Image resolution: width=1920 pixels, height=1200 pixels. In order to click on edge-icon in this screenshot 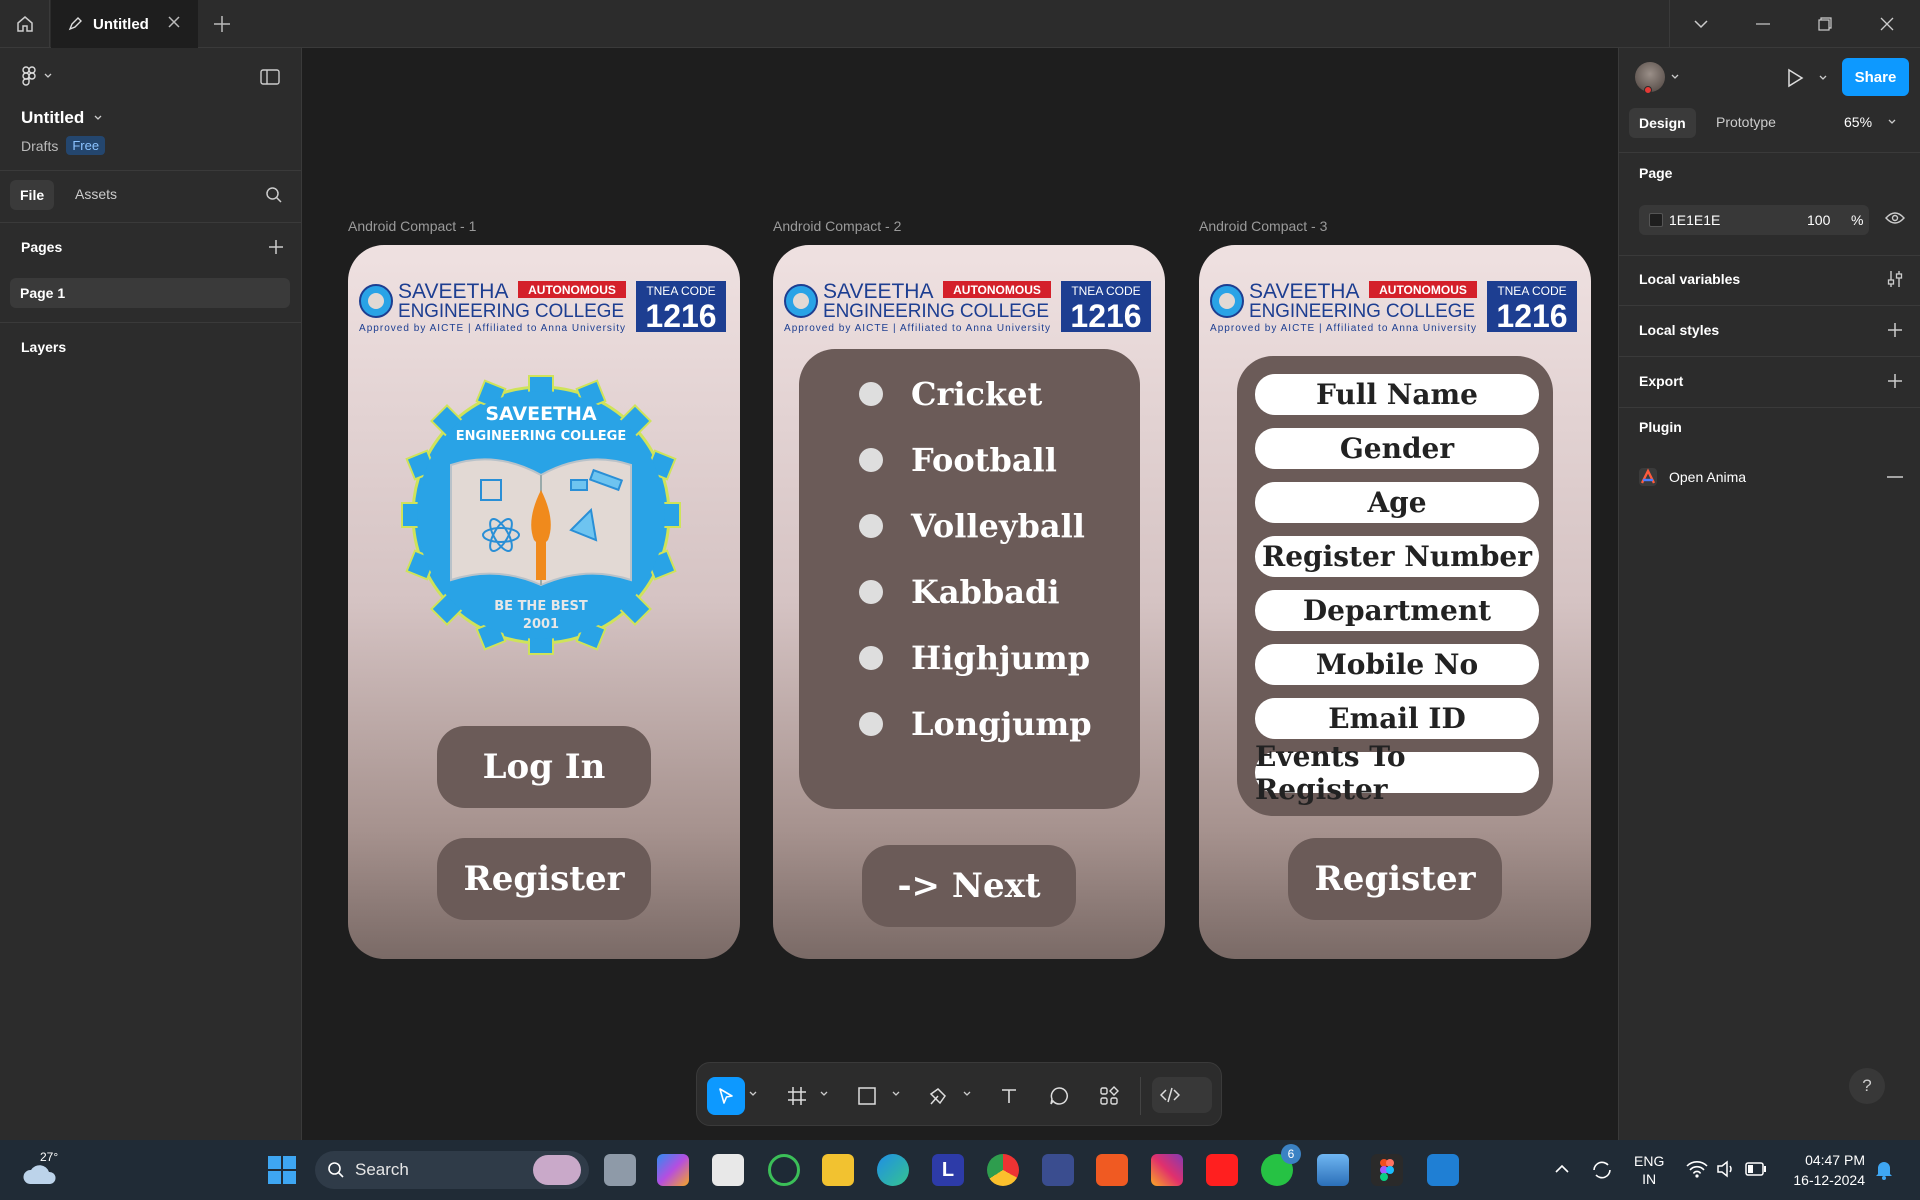, I will do `click(893, 1170)`.